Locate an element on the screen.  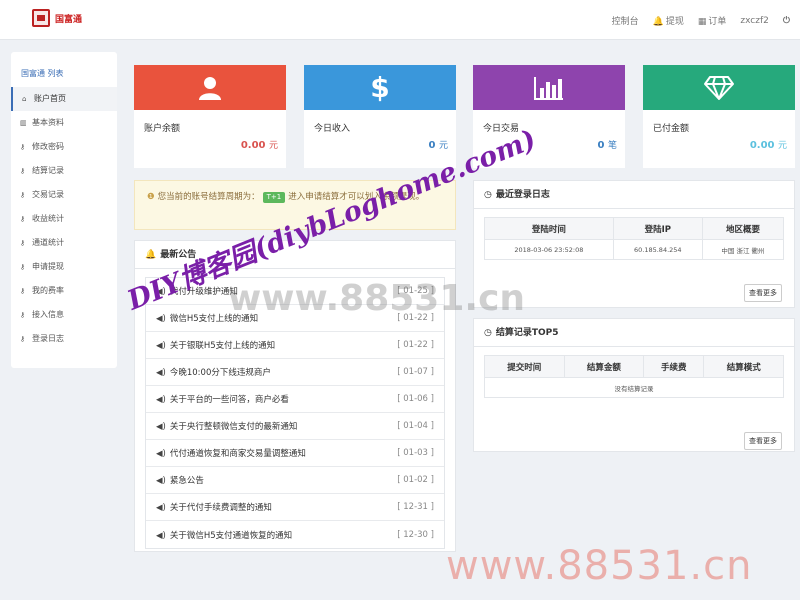
sidebar-item-income-stats: ⚷ 收益统计 is located at coordinates (64, 219).